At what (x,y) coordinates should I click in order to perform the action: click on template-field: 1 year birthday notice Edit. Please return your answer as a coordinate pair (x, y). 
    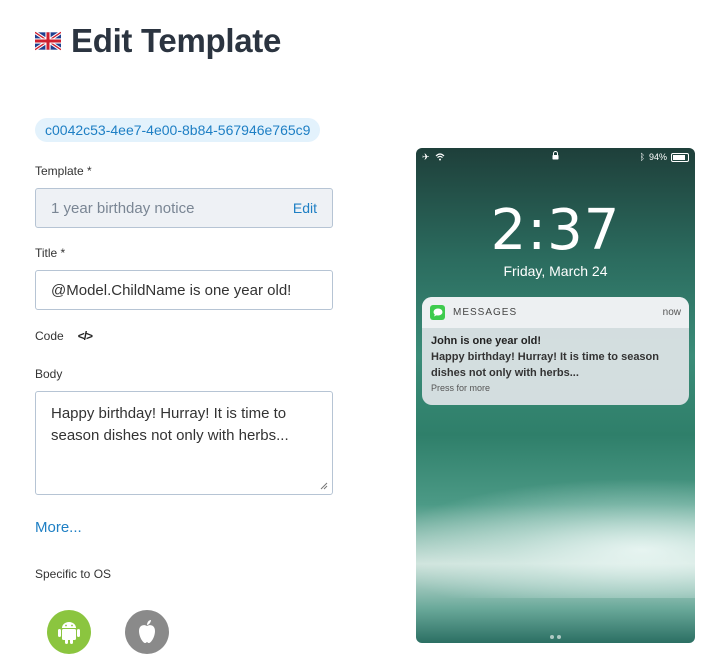
    Looking at the image, I should click on (184, 208).